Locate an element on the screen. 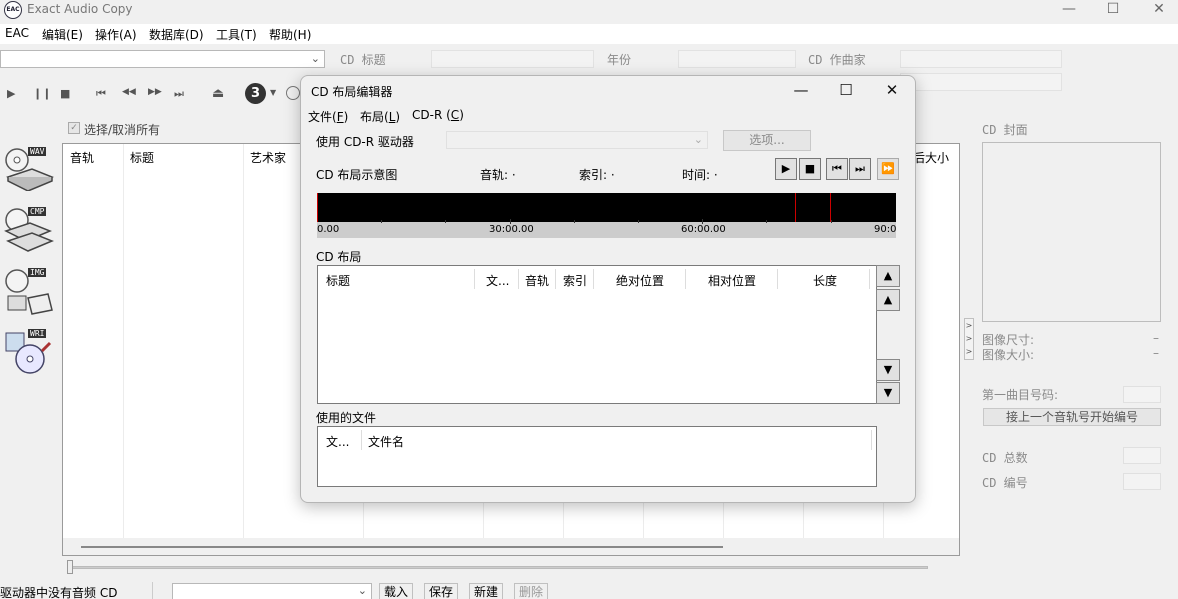 The image size is (1178, 599). continue-numbering-button: 接上一个音轨号开始编号 is located at coordinates (1072, 417).